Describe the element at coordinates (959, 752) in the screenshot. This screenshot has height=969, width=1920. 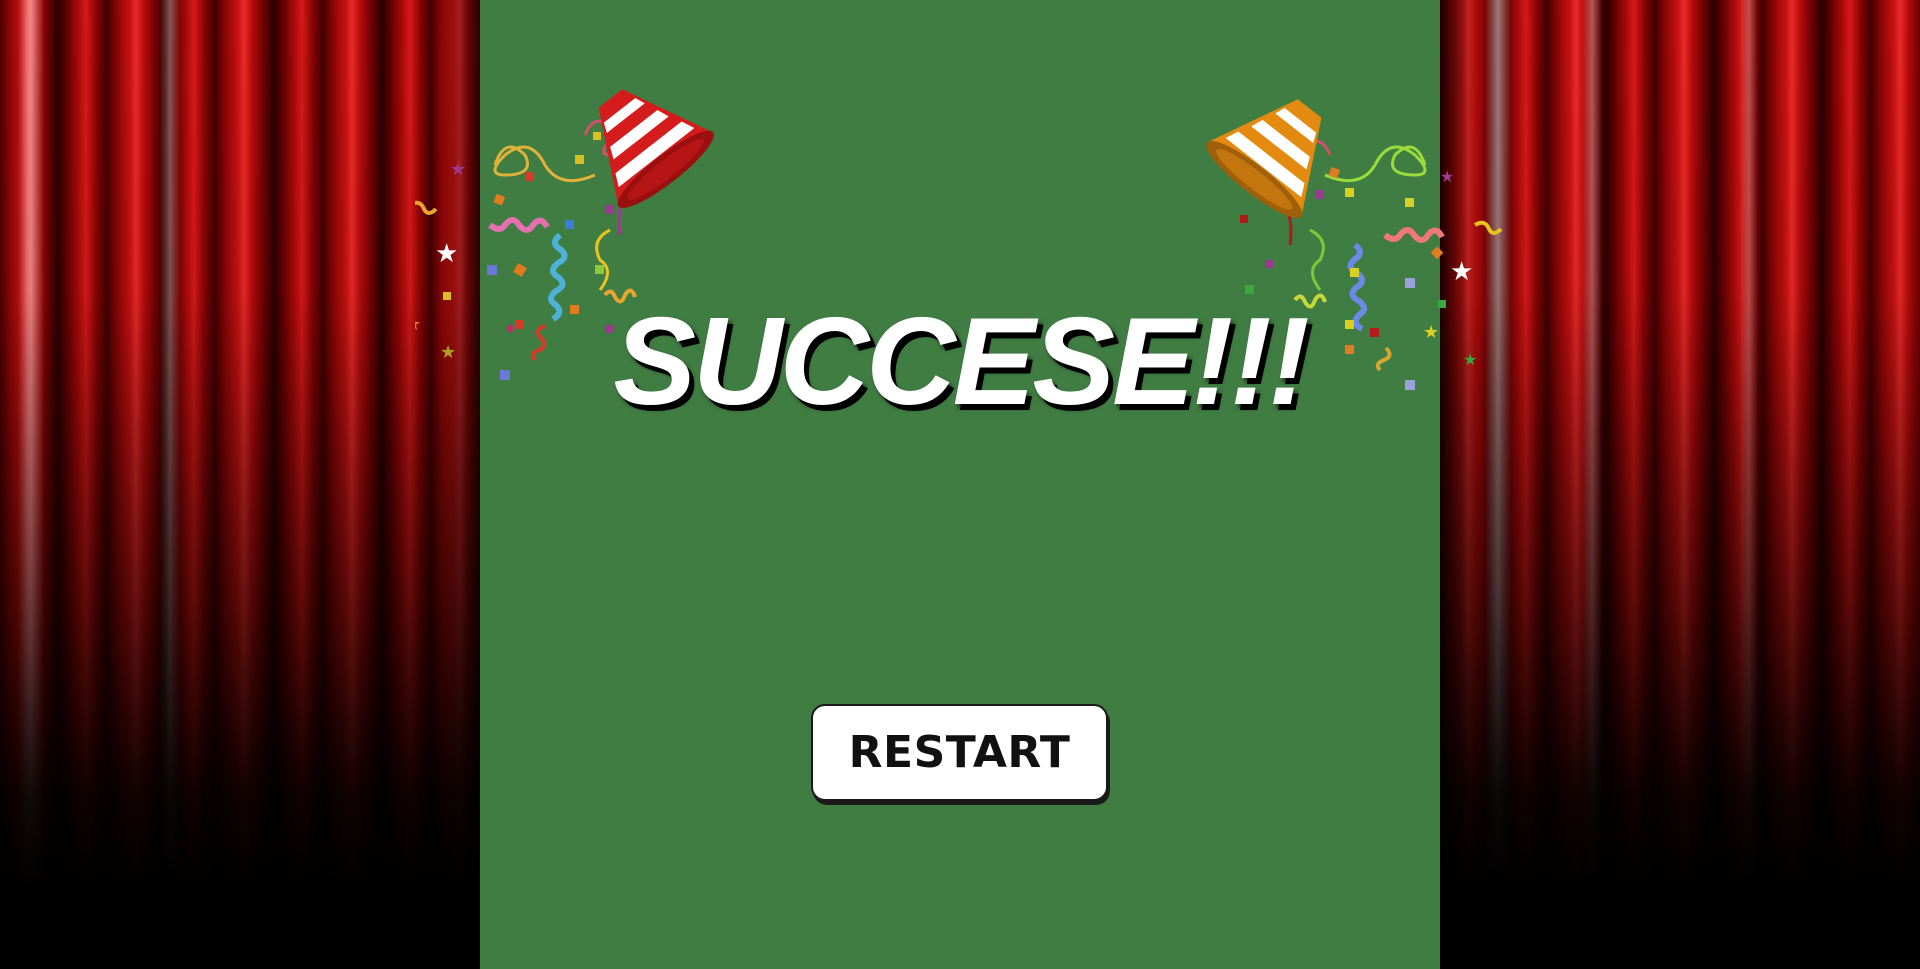
I see `restart-button: RESTART` at that location.